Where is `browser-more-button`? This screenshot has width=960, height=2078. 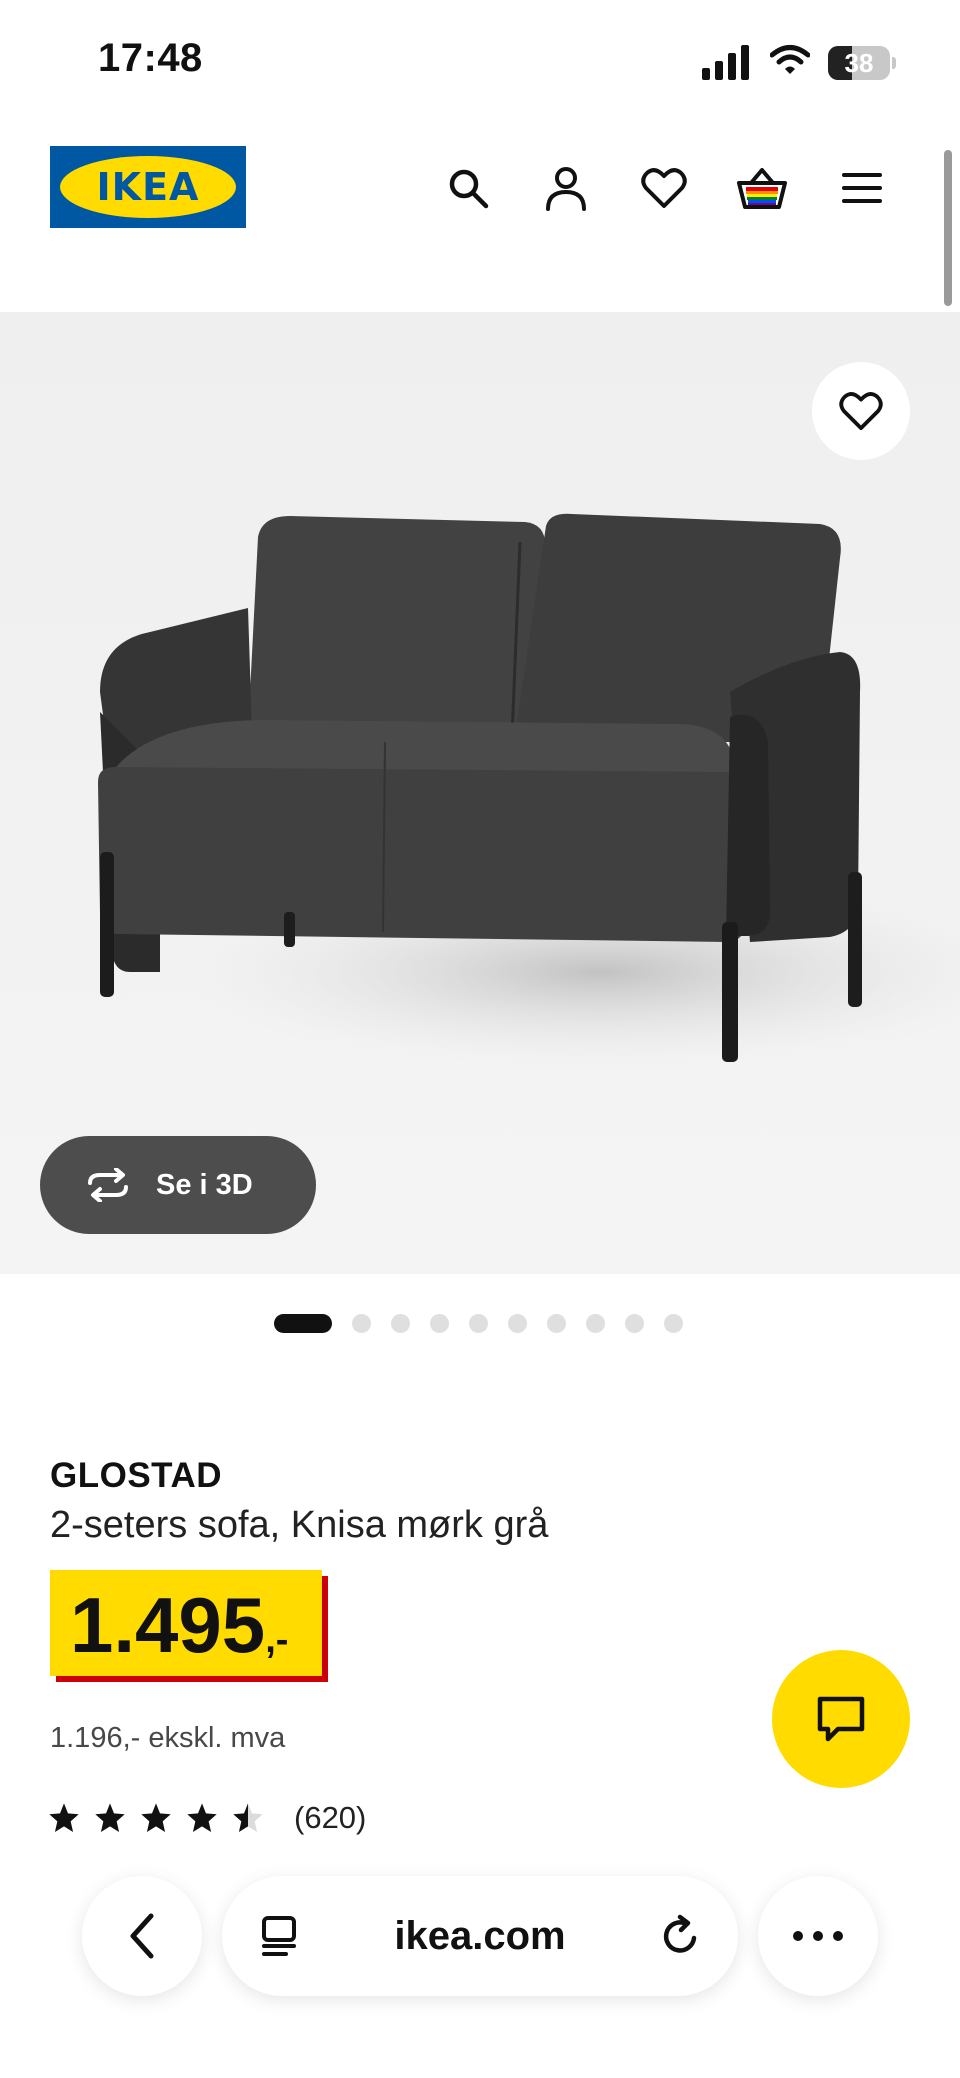 browser-more-button is located at coordinates (818, 1936).